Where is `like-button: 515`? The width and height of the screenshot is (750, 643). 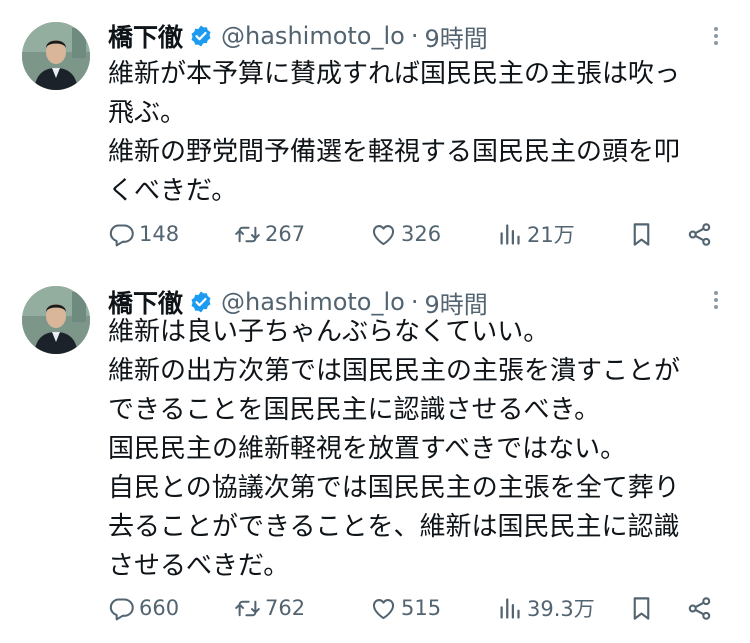 like-button: 515 is located at coordinates (405, 608).